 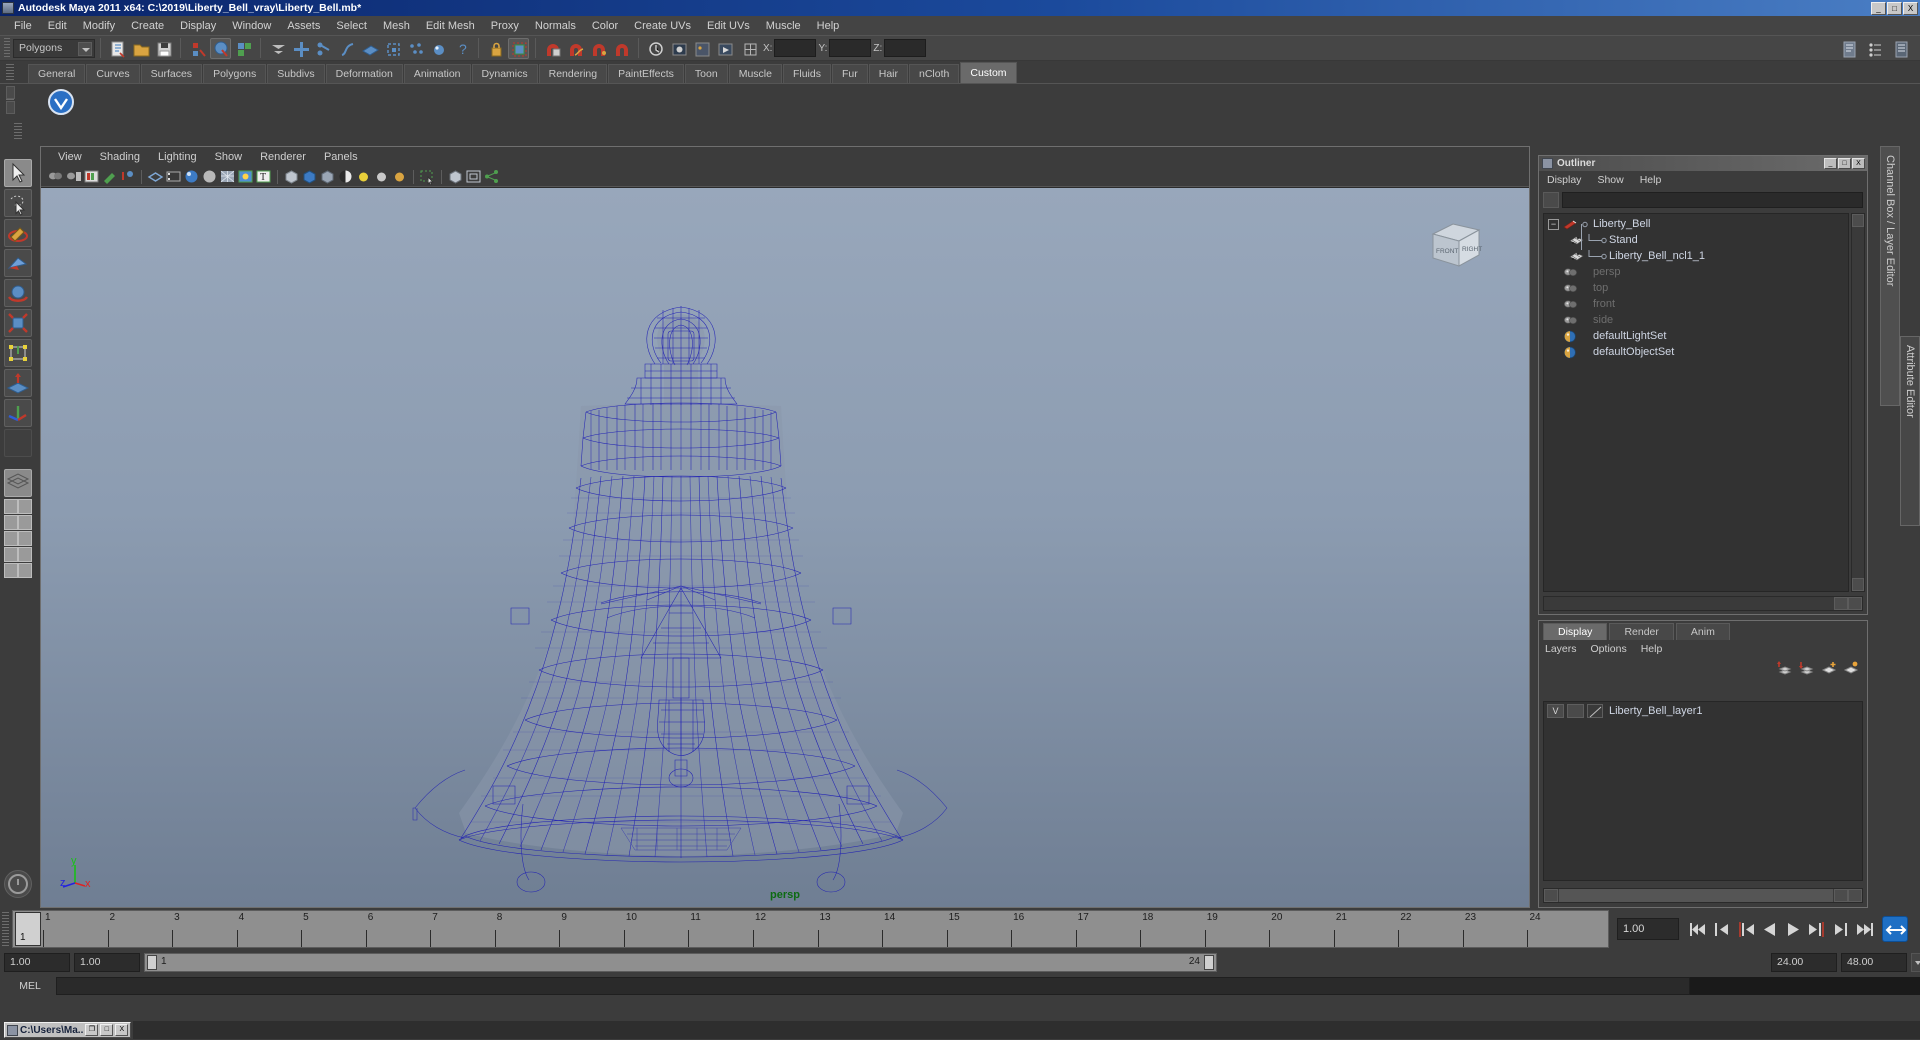 What do you see at coordinates (197, 48) in the screenshot?
I see `select-by-hierarchy-icon` at bounding box center [197, 48].